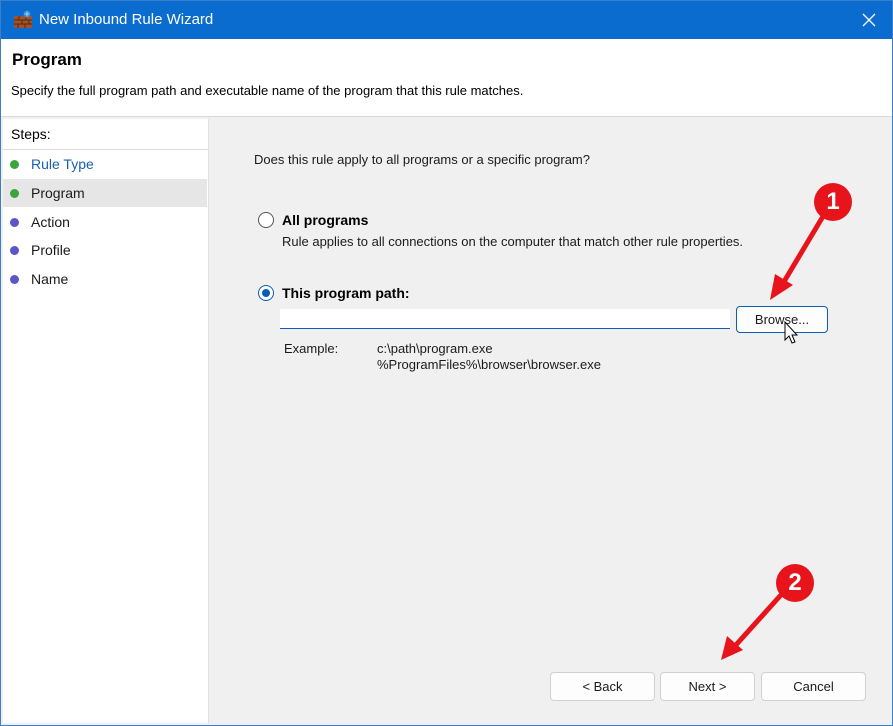 The height and width of the screenshot is (726, 893). Describe the element at coordinates (31, 134) in the screenshot. I see `steps-heading: Steps:` at that location.